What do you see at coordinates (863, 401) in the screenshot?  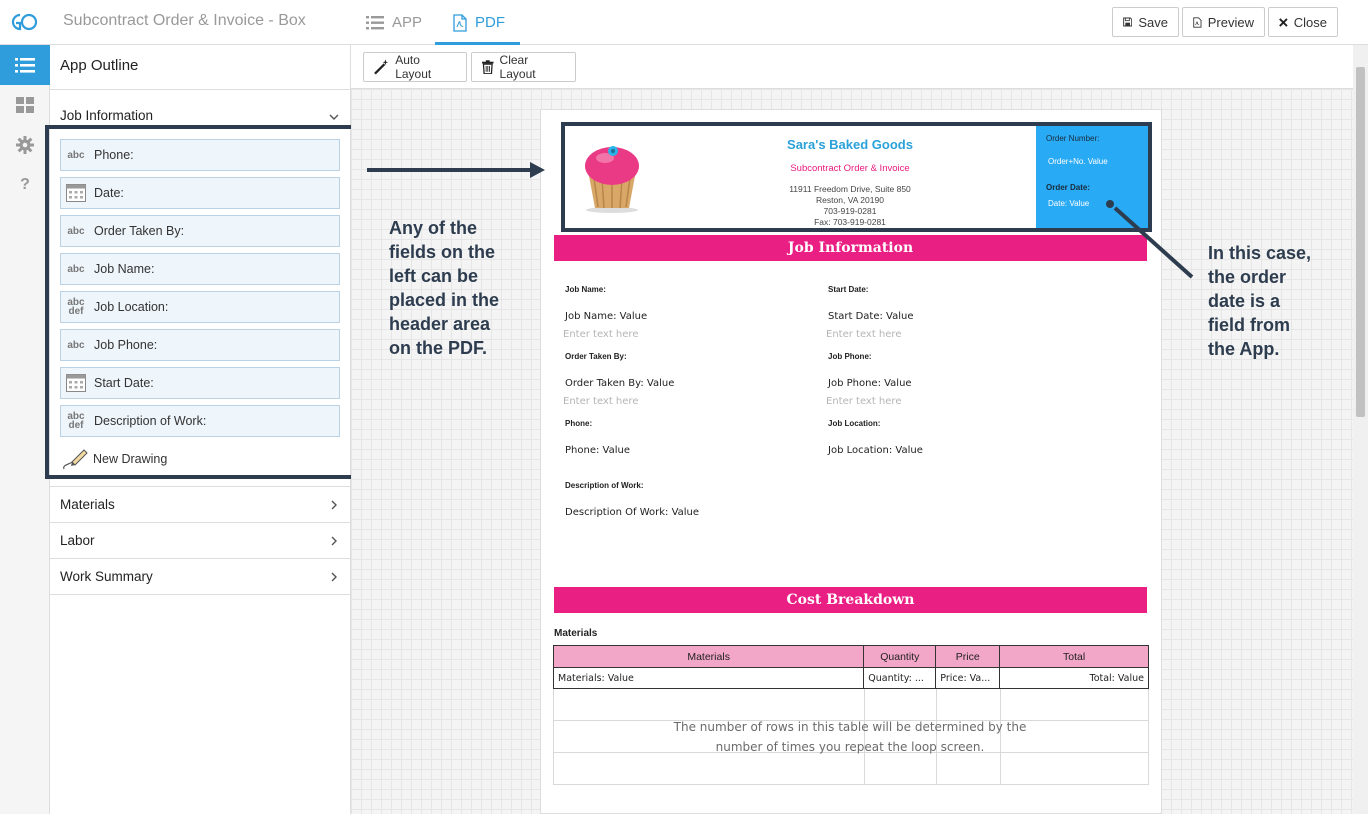 I see `job-phone-placeholder: Enter text here` at bounding box center [863, 401].